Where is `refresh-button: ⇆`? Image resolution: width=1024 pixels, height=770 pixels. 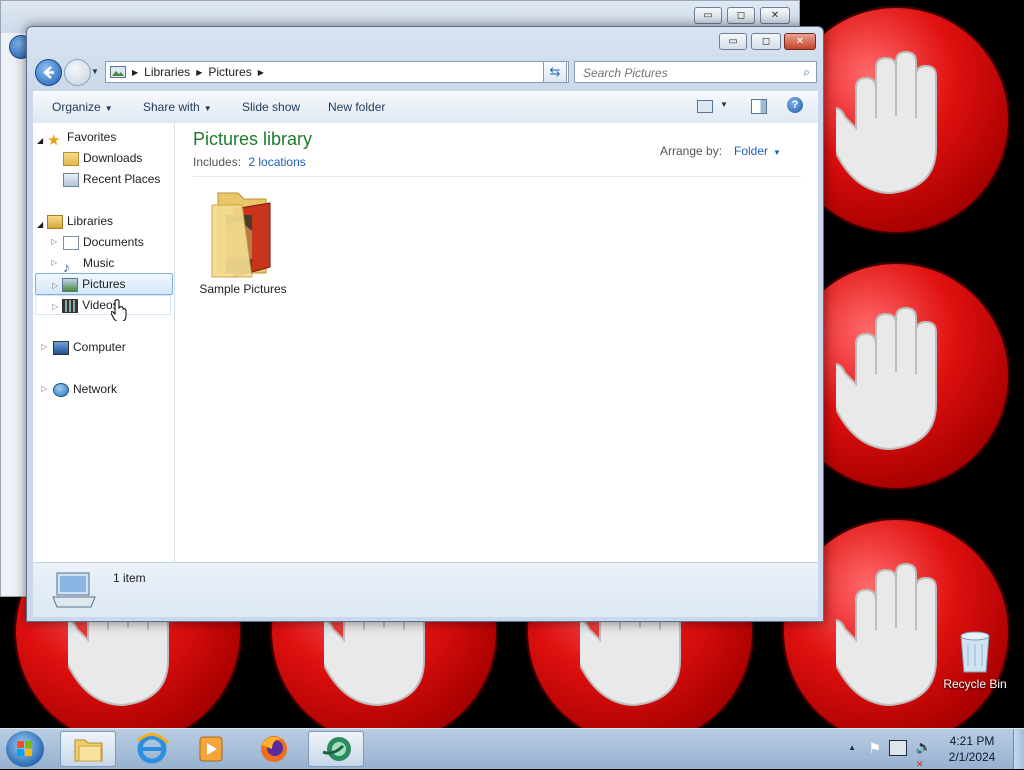 refresh-button: ⇆ is located at coordinates (555, 72).